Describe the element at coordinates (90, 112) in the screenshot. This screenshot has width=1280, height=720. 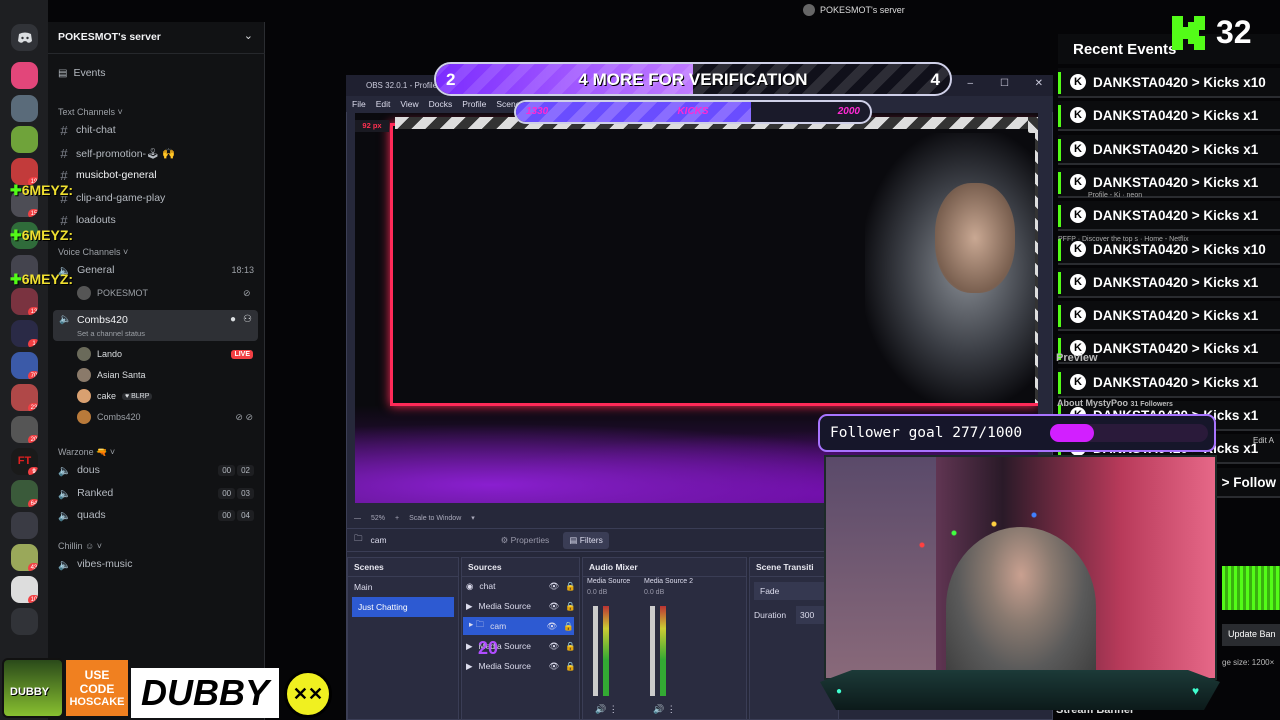
I see `category-text-channels: Text Channels ˅` at that location.